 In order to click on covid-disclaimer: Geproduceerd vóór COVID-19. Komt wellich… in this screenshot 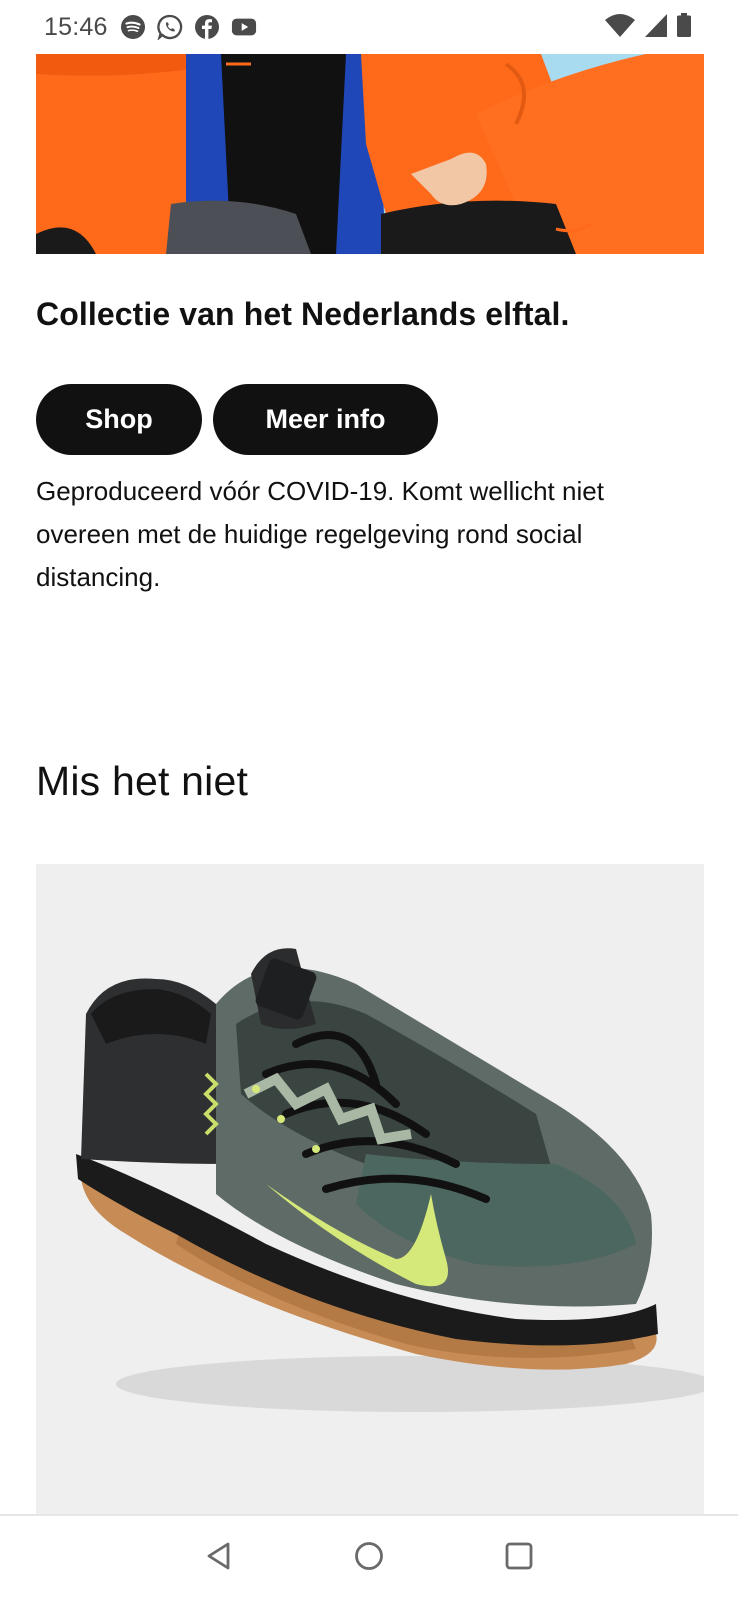, I will do `click(320, 534)`.